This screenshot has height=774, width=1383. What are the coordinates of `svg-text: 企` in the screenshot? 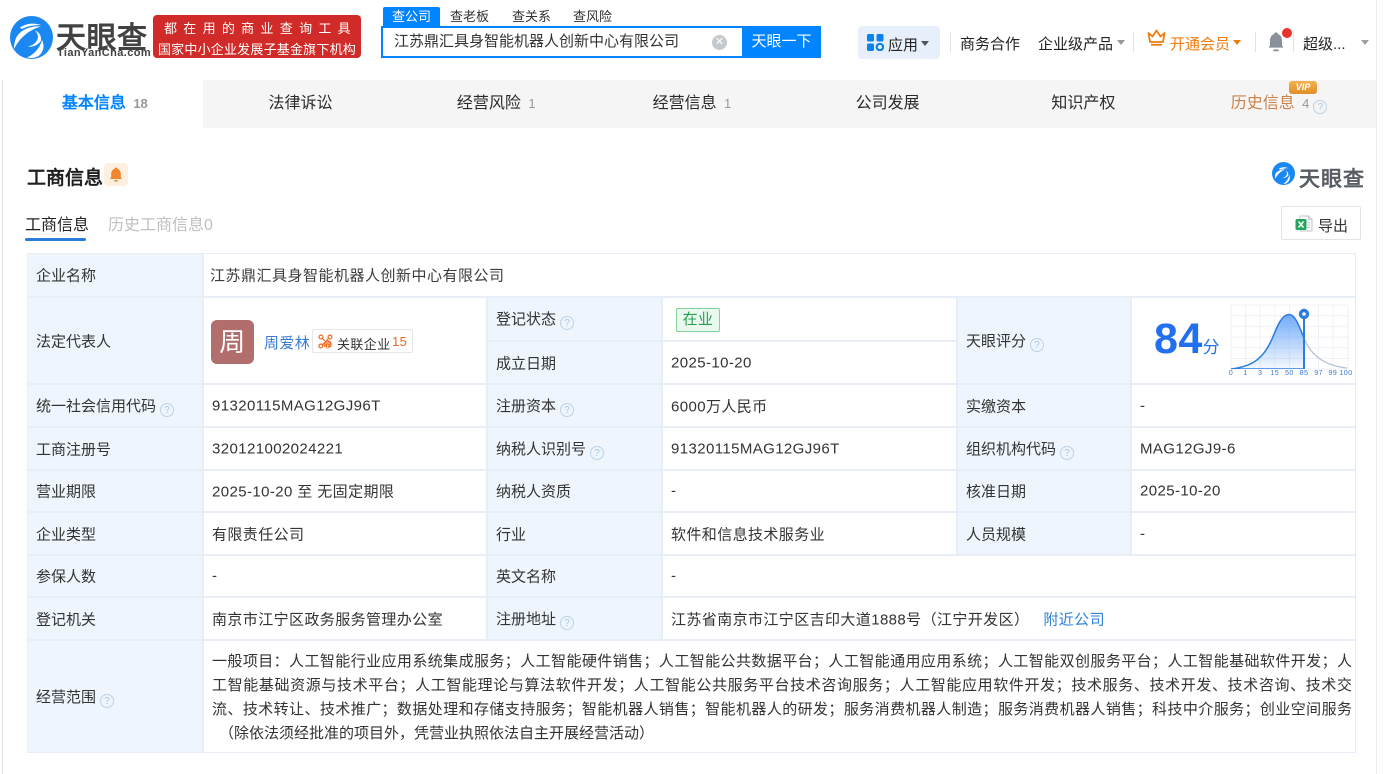 It's located at (327, 344).